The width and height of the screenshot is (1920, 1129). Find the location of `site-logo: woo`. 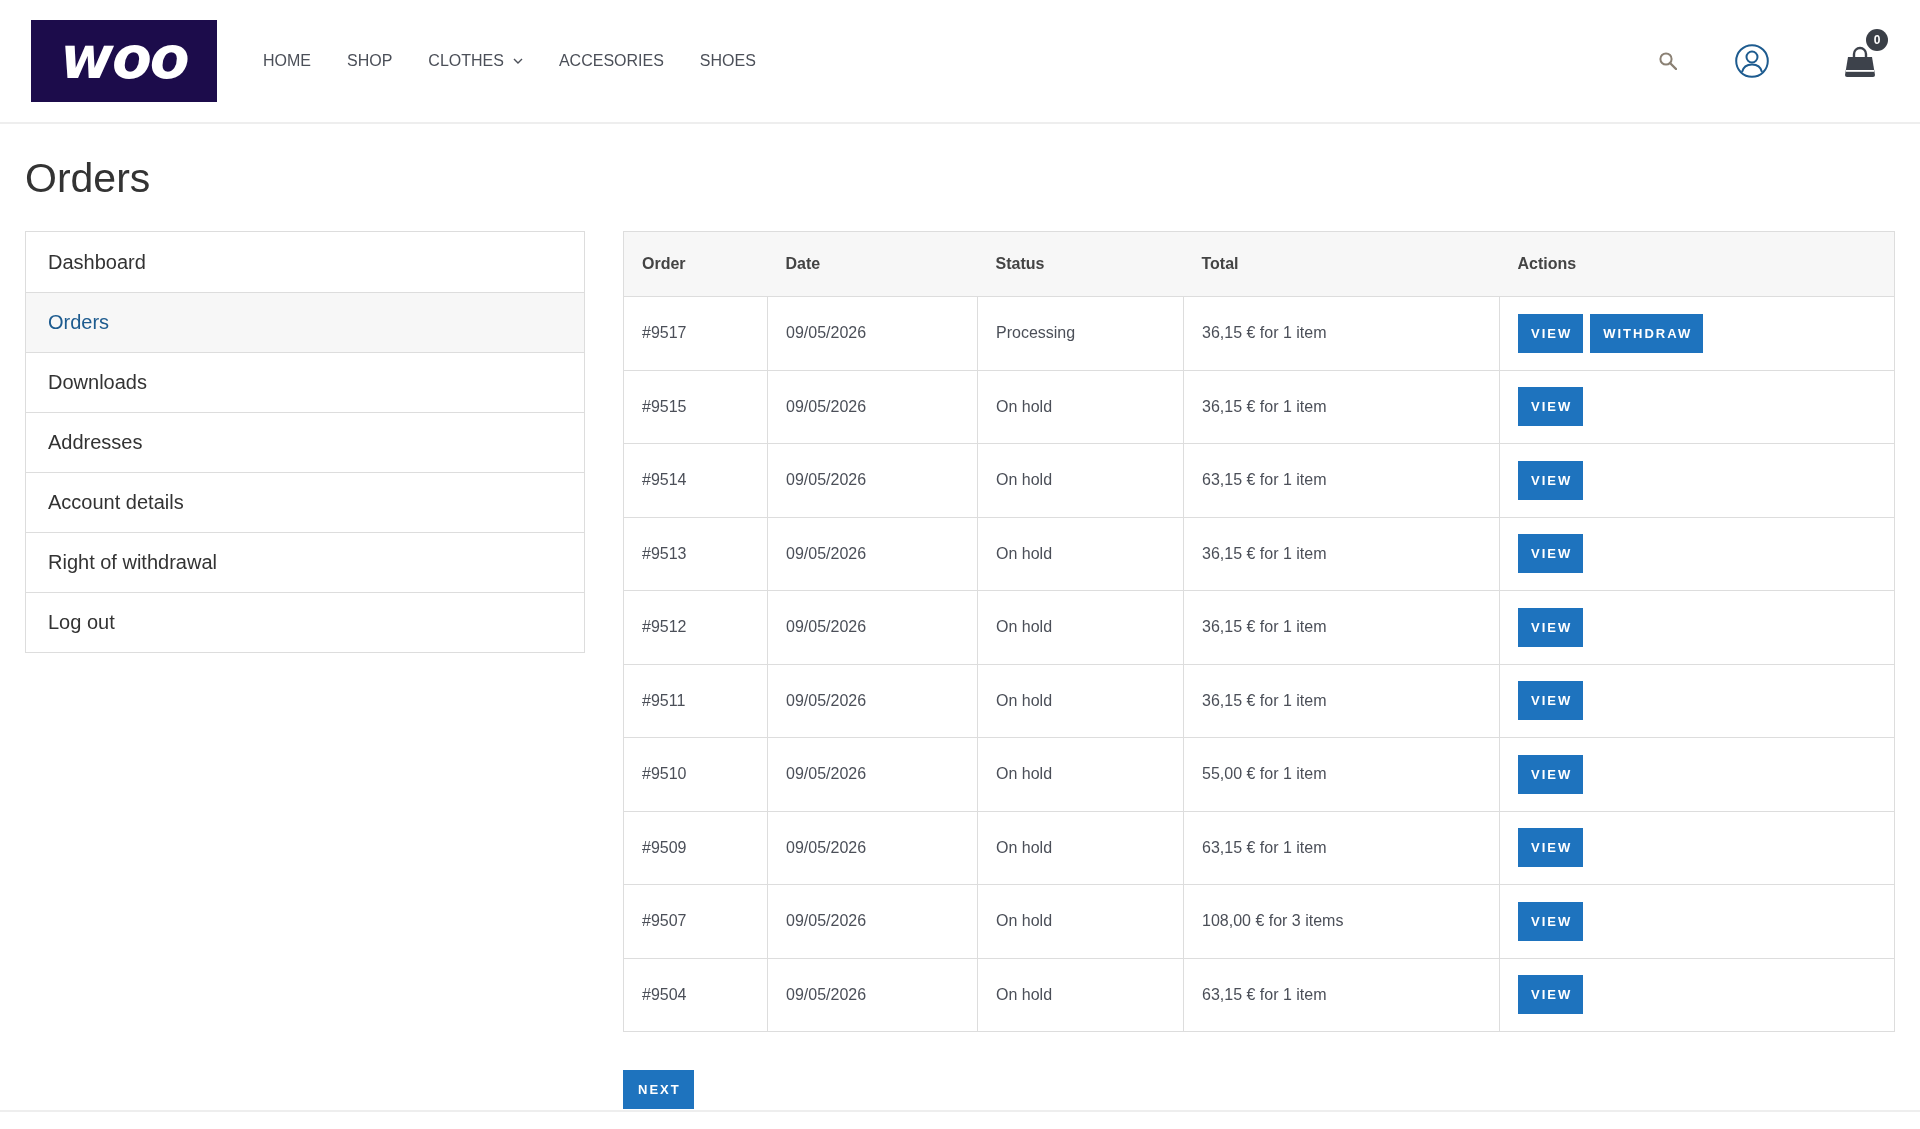

site-logo: woo is located at coordinates (124, 61).